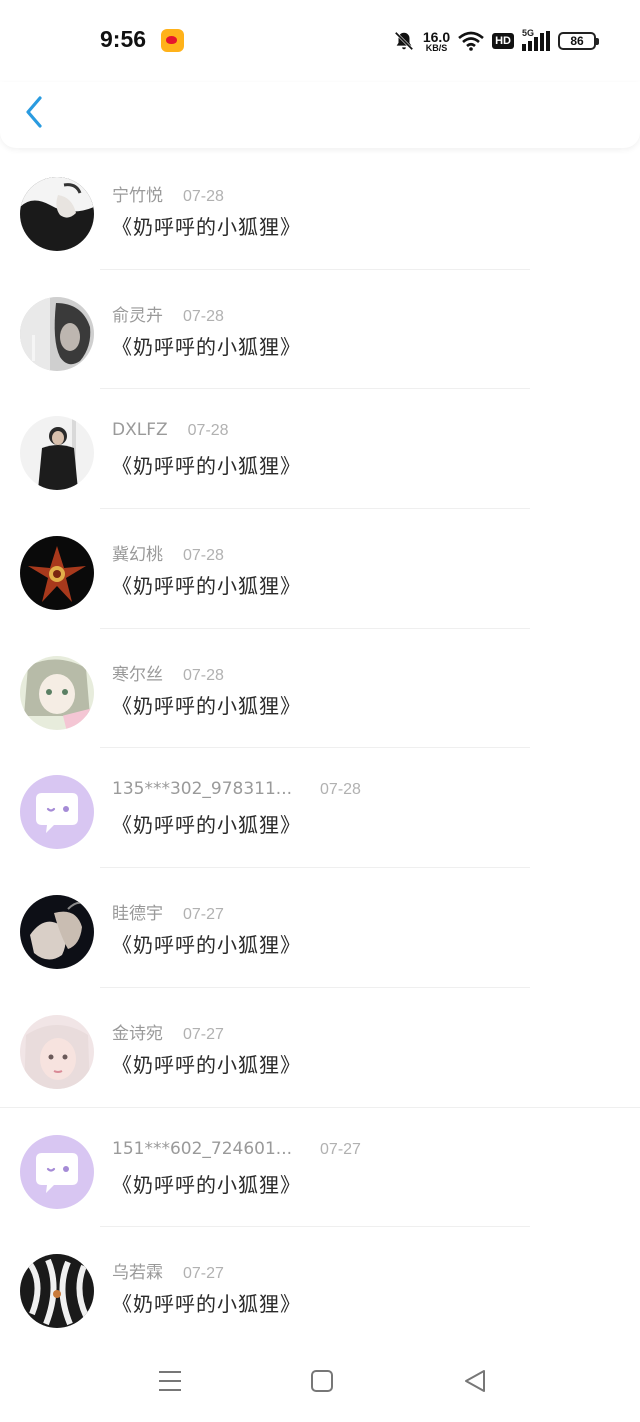 This screenshot has width=640, height=1422. What do you see at coordinates (404, 41) in the screenshot?
I see `mute-bell-icon` at bounding box center [404, 41].